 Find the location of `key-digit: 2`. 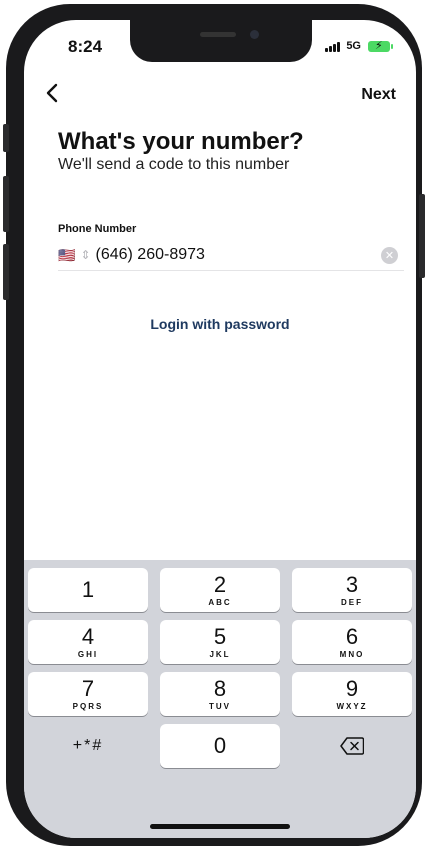

key-digit: 2 is located at coordinates (220, 584).